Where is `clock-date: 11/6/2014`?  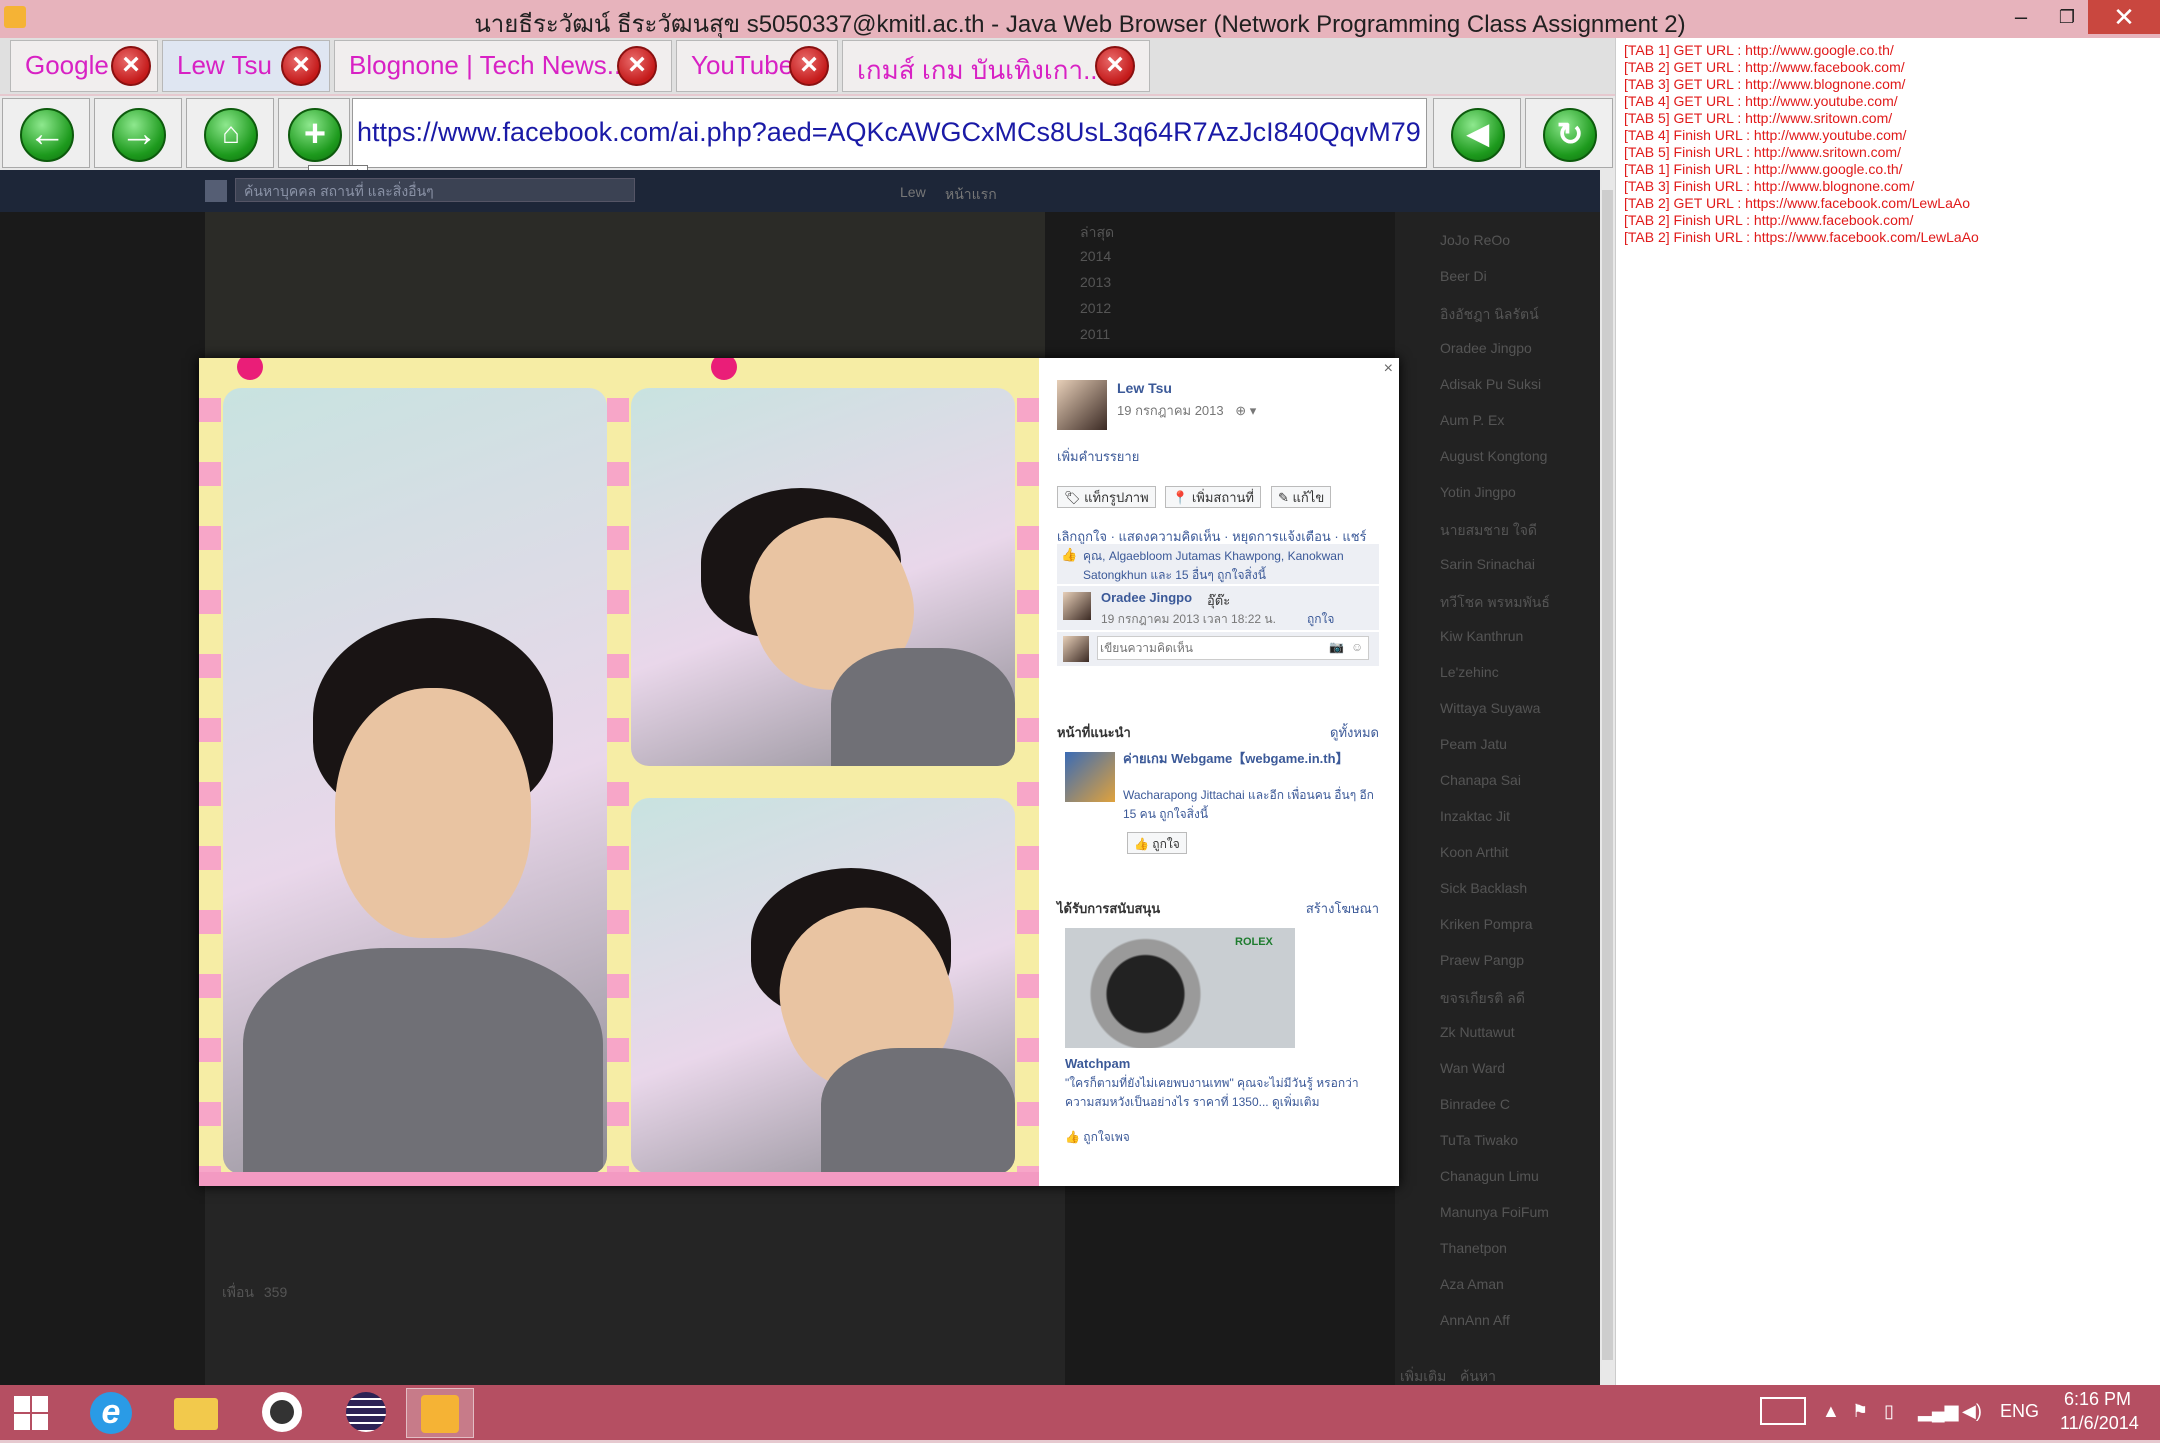 clock-date: 11/6/2014 is located at coordinates (2099, 1423).